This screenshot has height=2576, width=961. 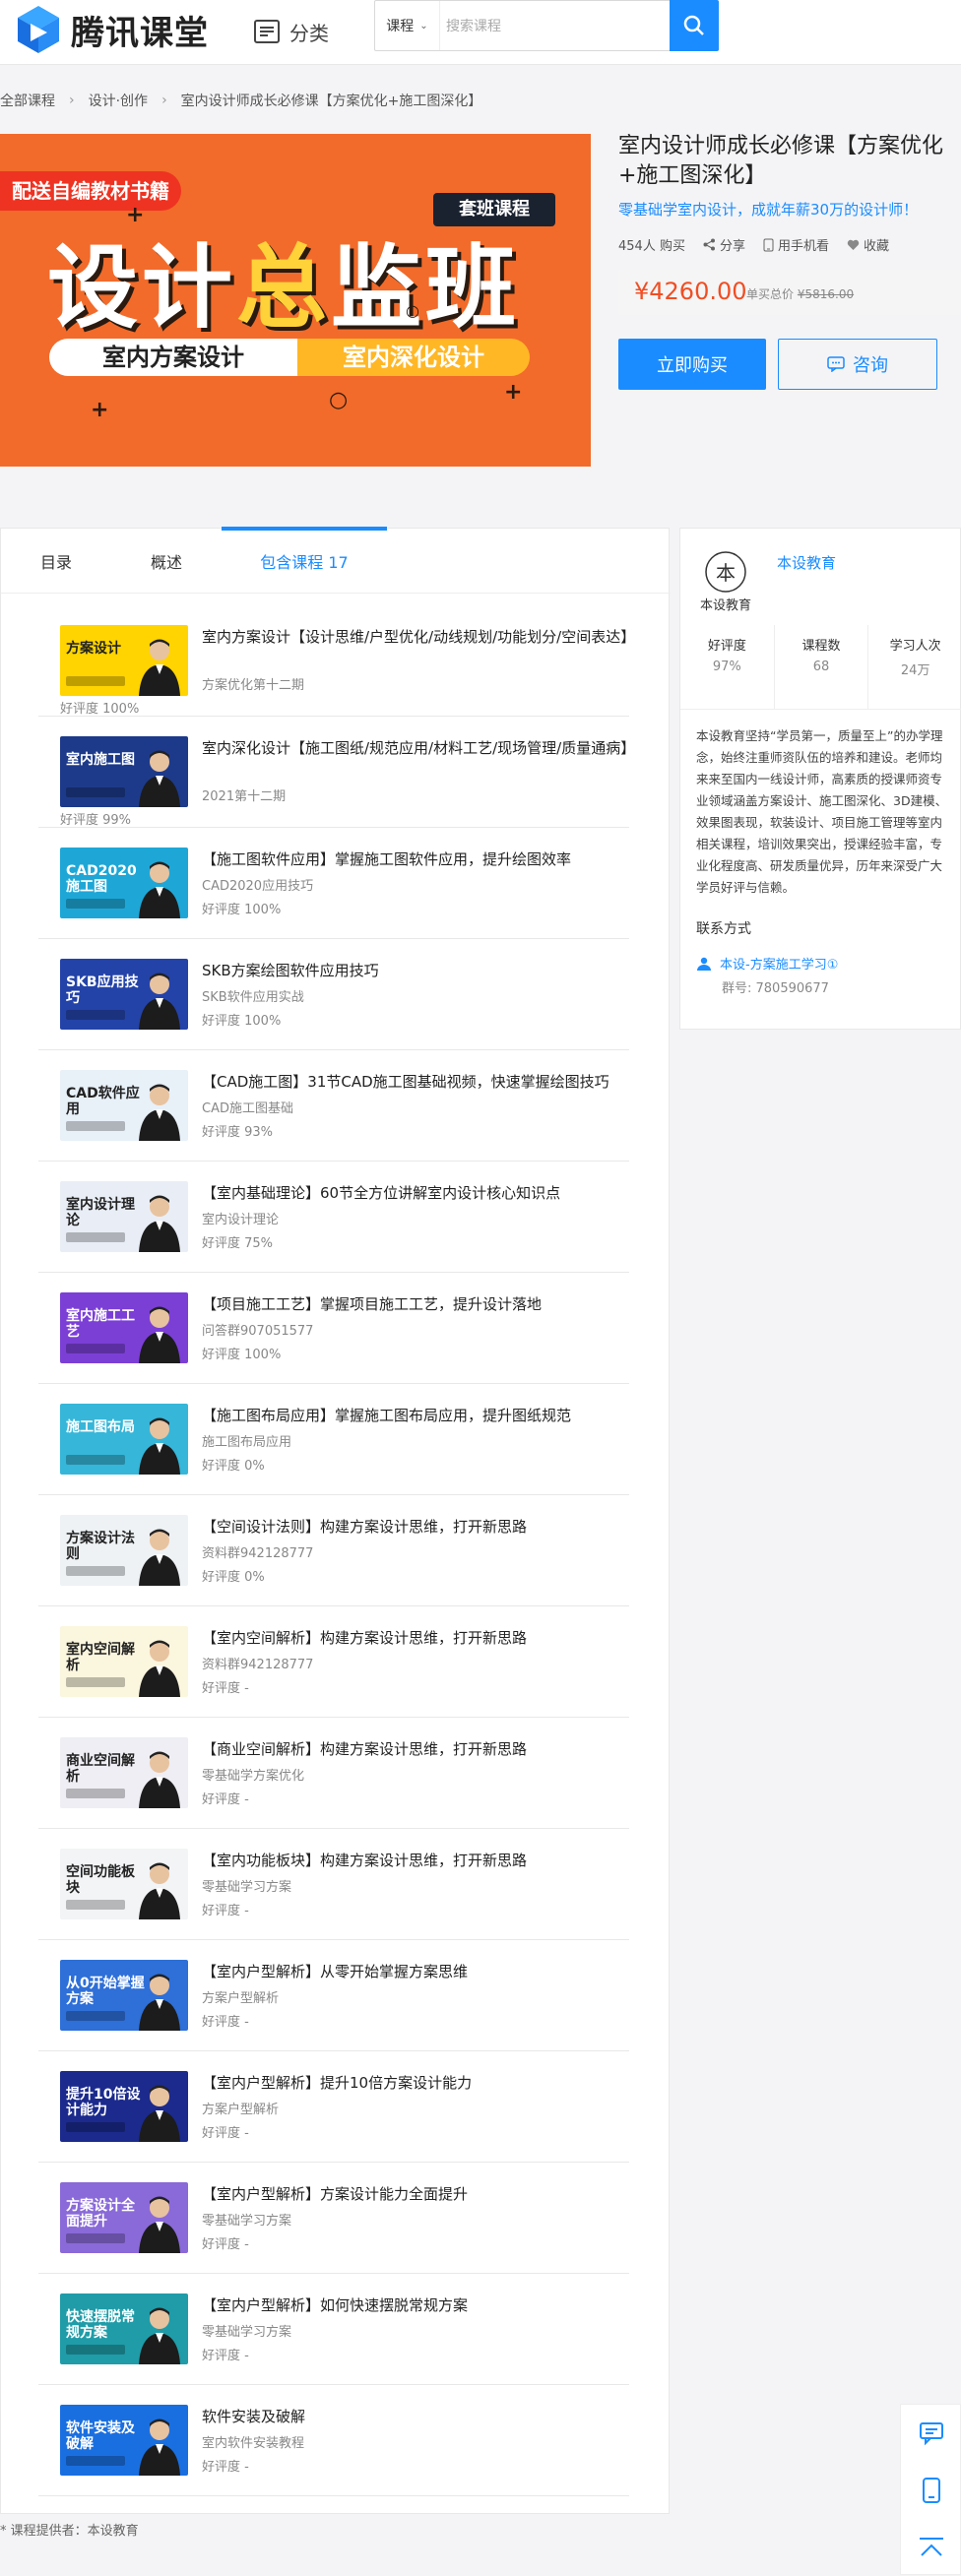 What do you see at coordinates (124, 1105) in the screenshot?
I see `course-thumbnail: CAD软件应用` at bounding box center [124, 1105].